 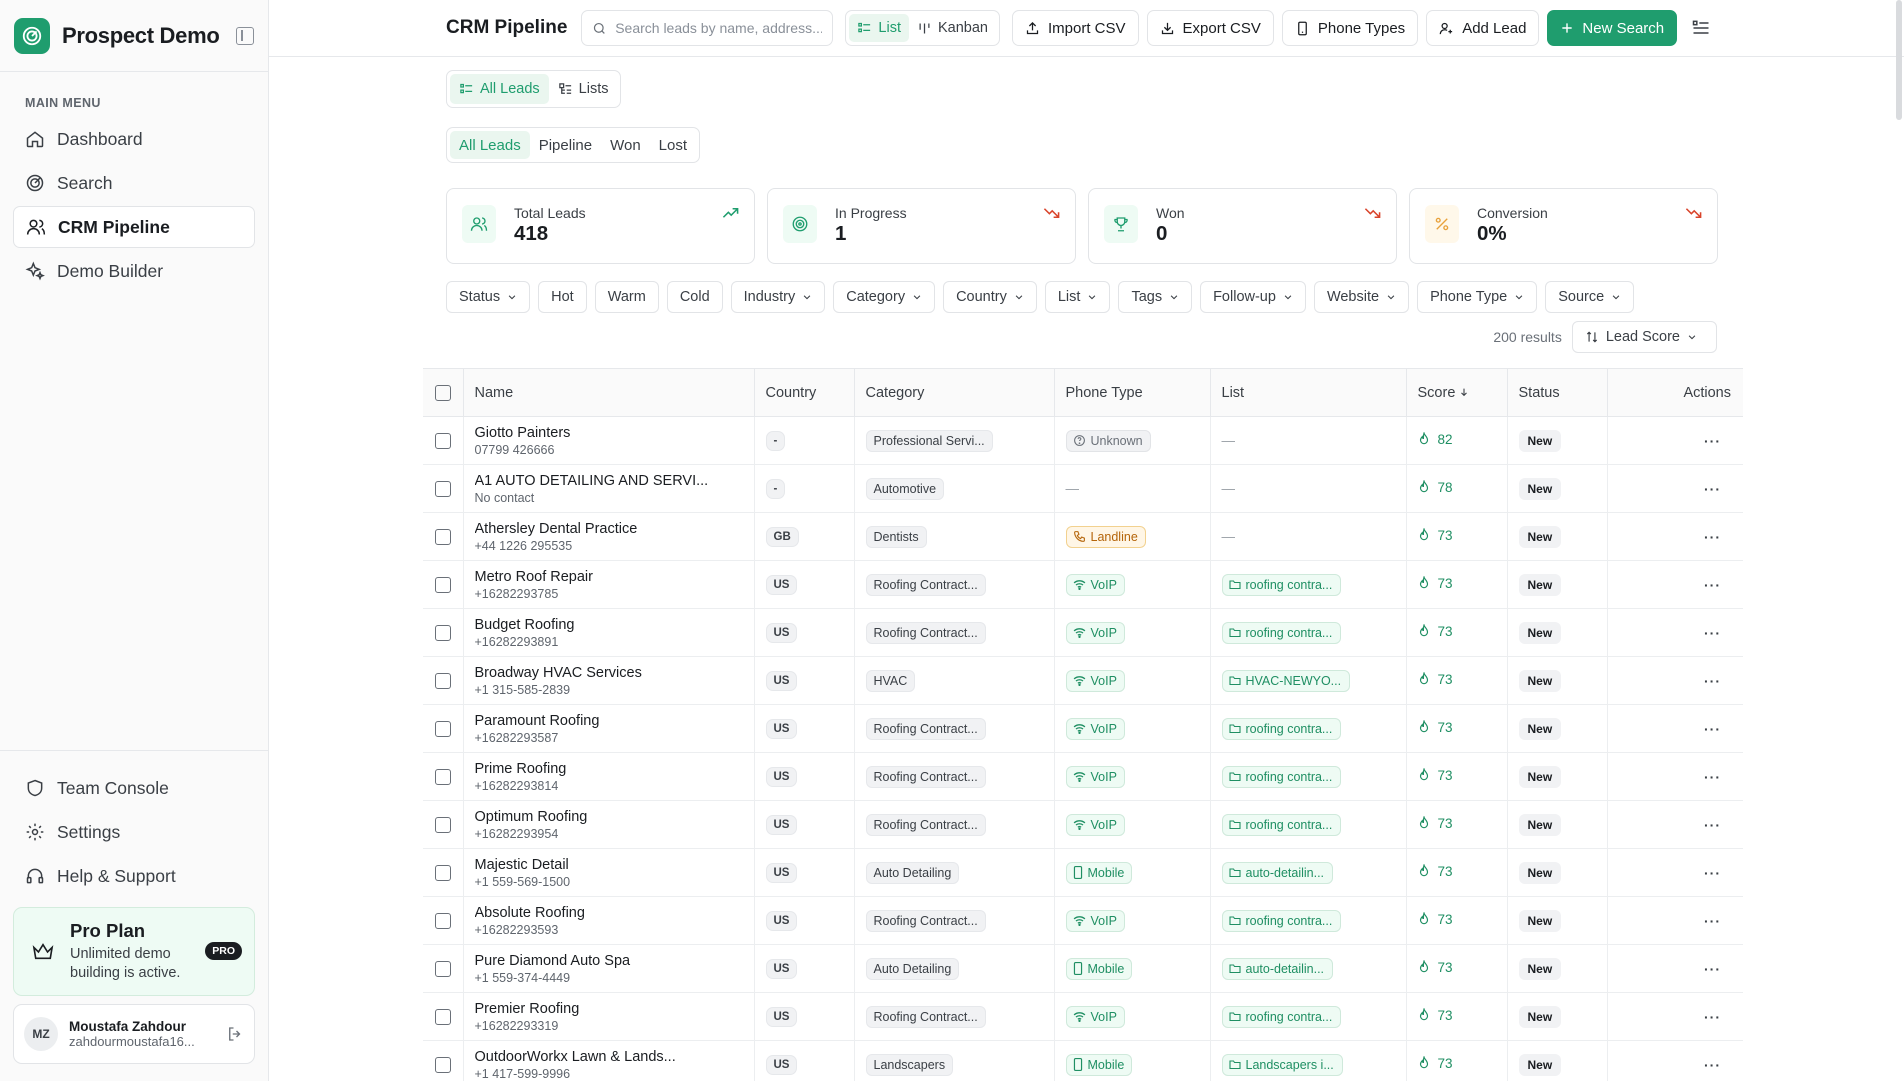 I want to click on tab-all-leads: All Leads, so click(x=499, y=89).